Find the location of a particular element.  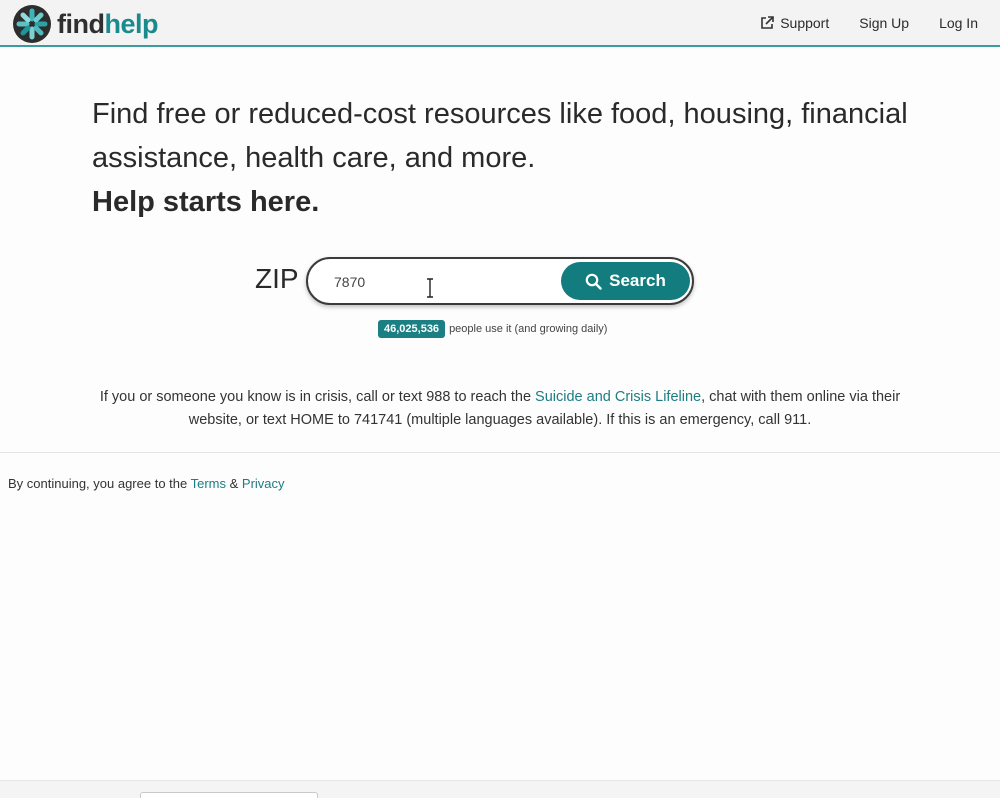

findhelp-logo: findhelp is located at coordinates (85, 24).